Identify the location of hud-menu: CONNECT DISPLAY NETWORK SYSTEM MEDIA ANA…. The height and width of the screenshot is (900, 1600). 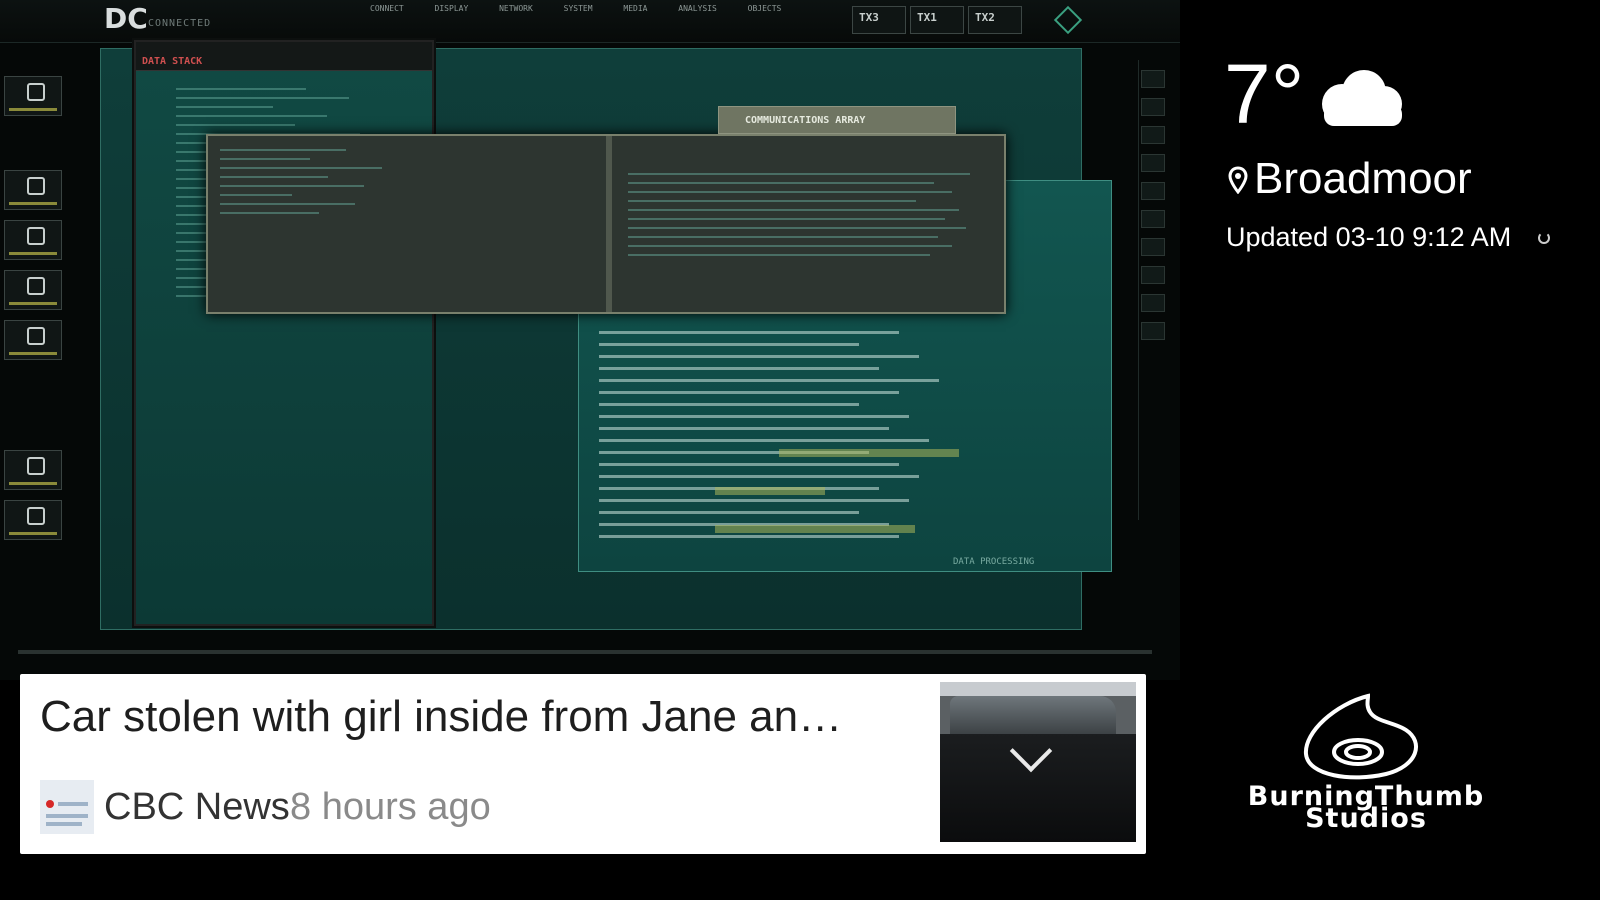
(588, 8).